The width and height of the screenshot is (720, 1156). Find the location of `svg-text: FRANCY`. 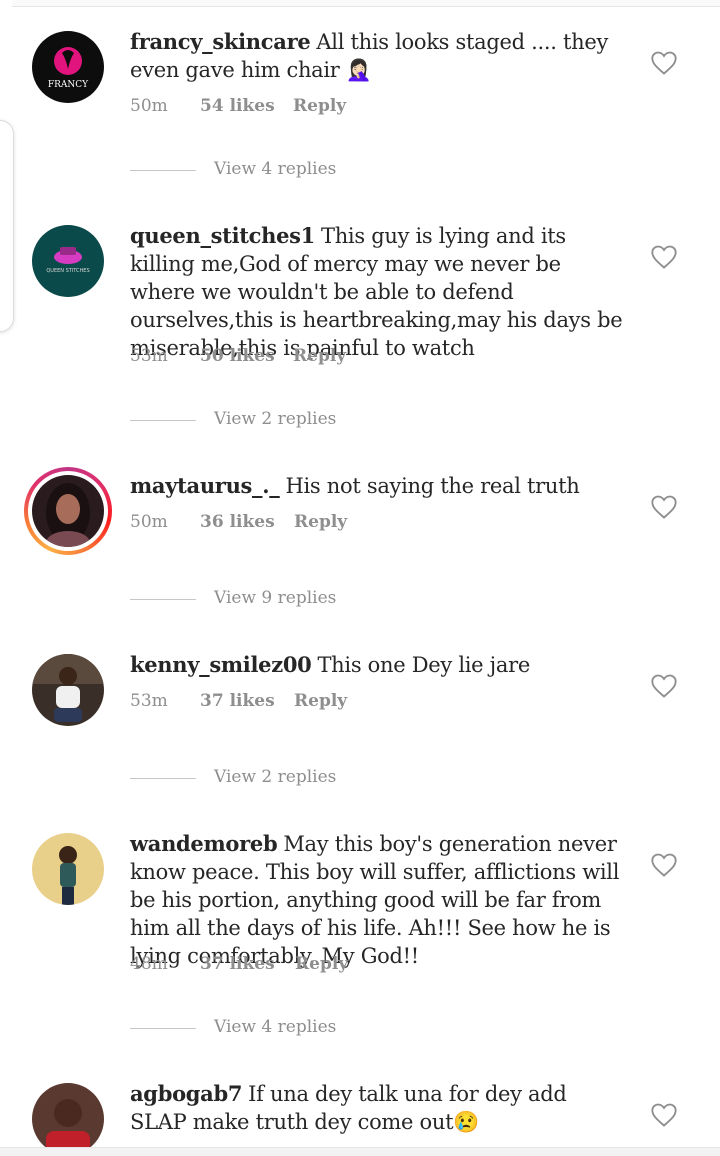

svg-text: FRANCY is located at coordinates (68, 85).